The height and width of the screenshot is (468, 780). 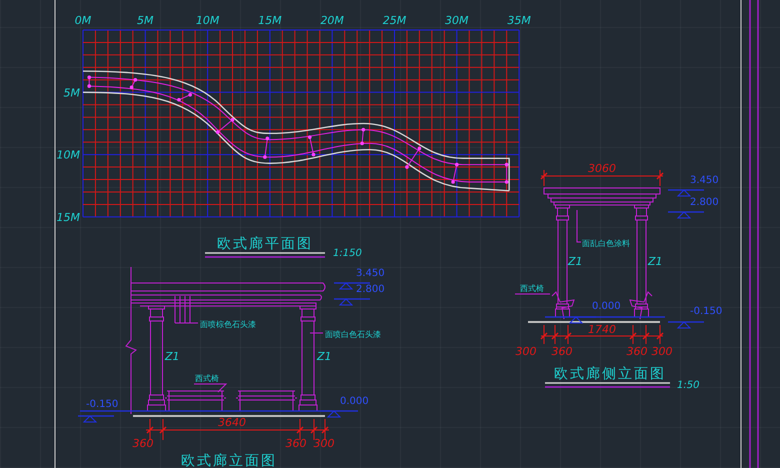 What do you see at coordinates (602, 168) in the screenshot?
I see `dimension-label: 3060` at bounding box center [602, 168].